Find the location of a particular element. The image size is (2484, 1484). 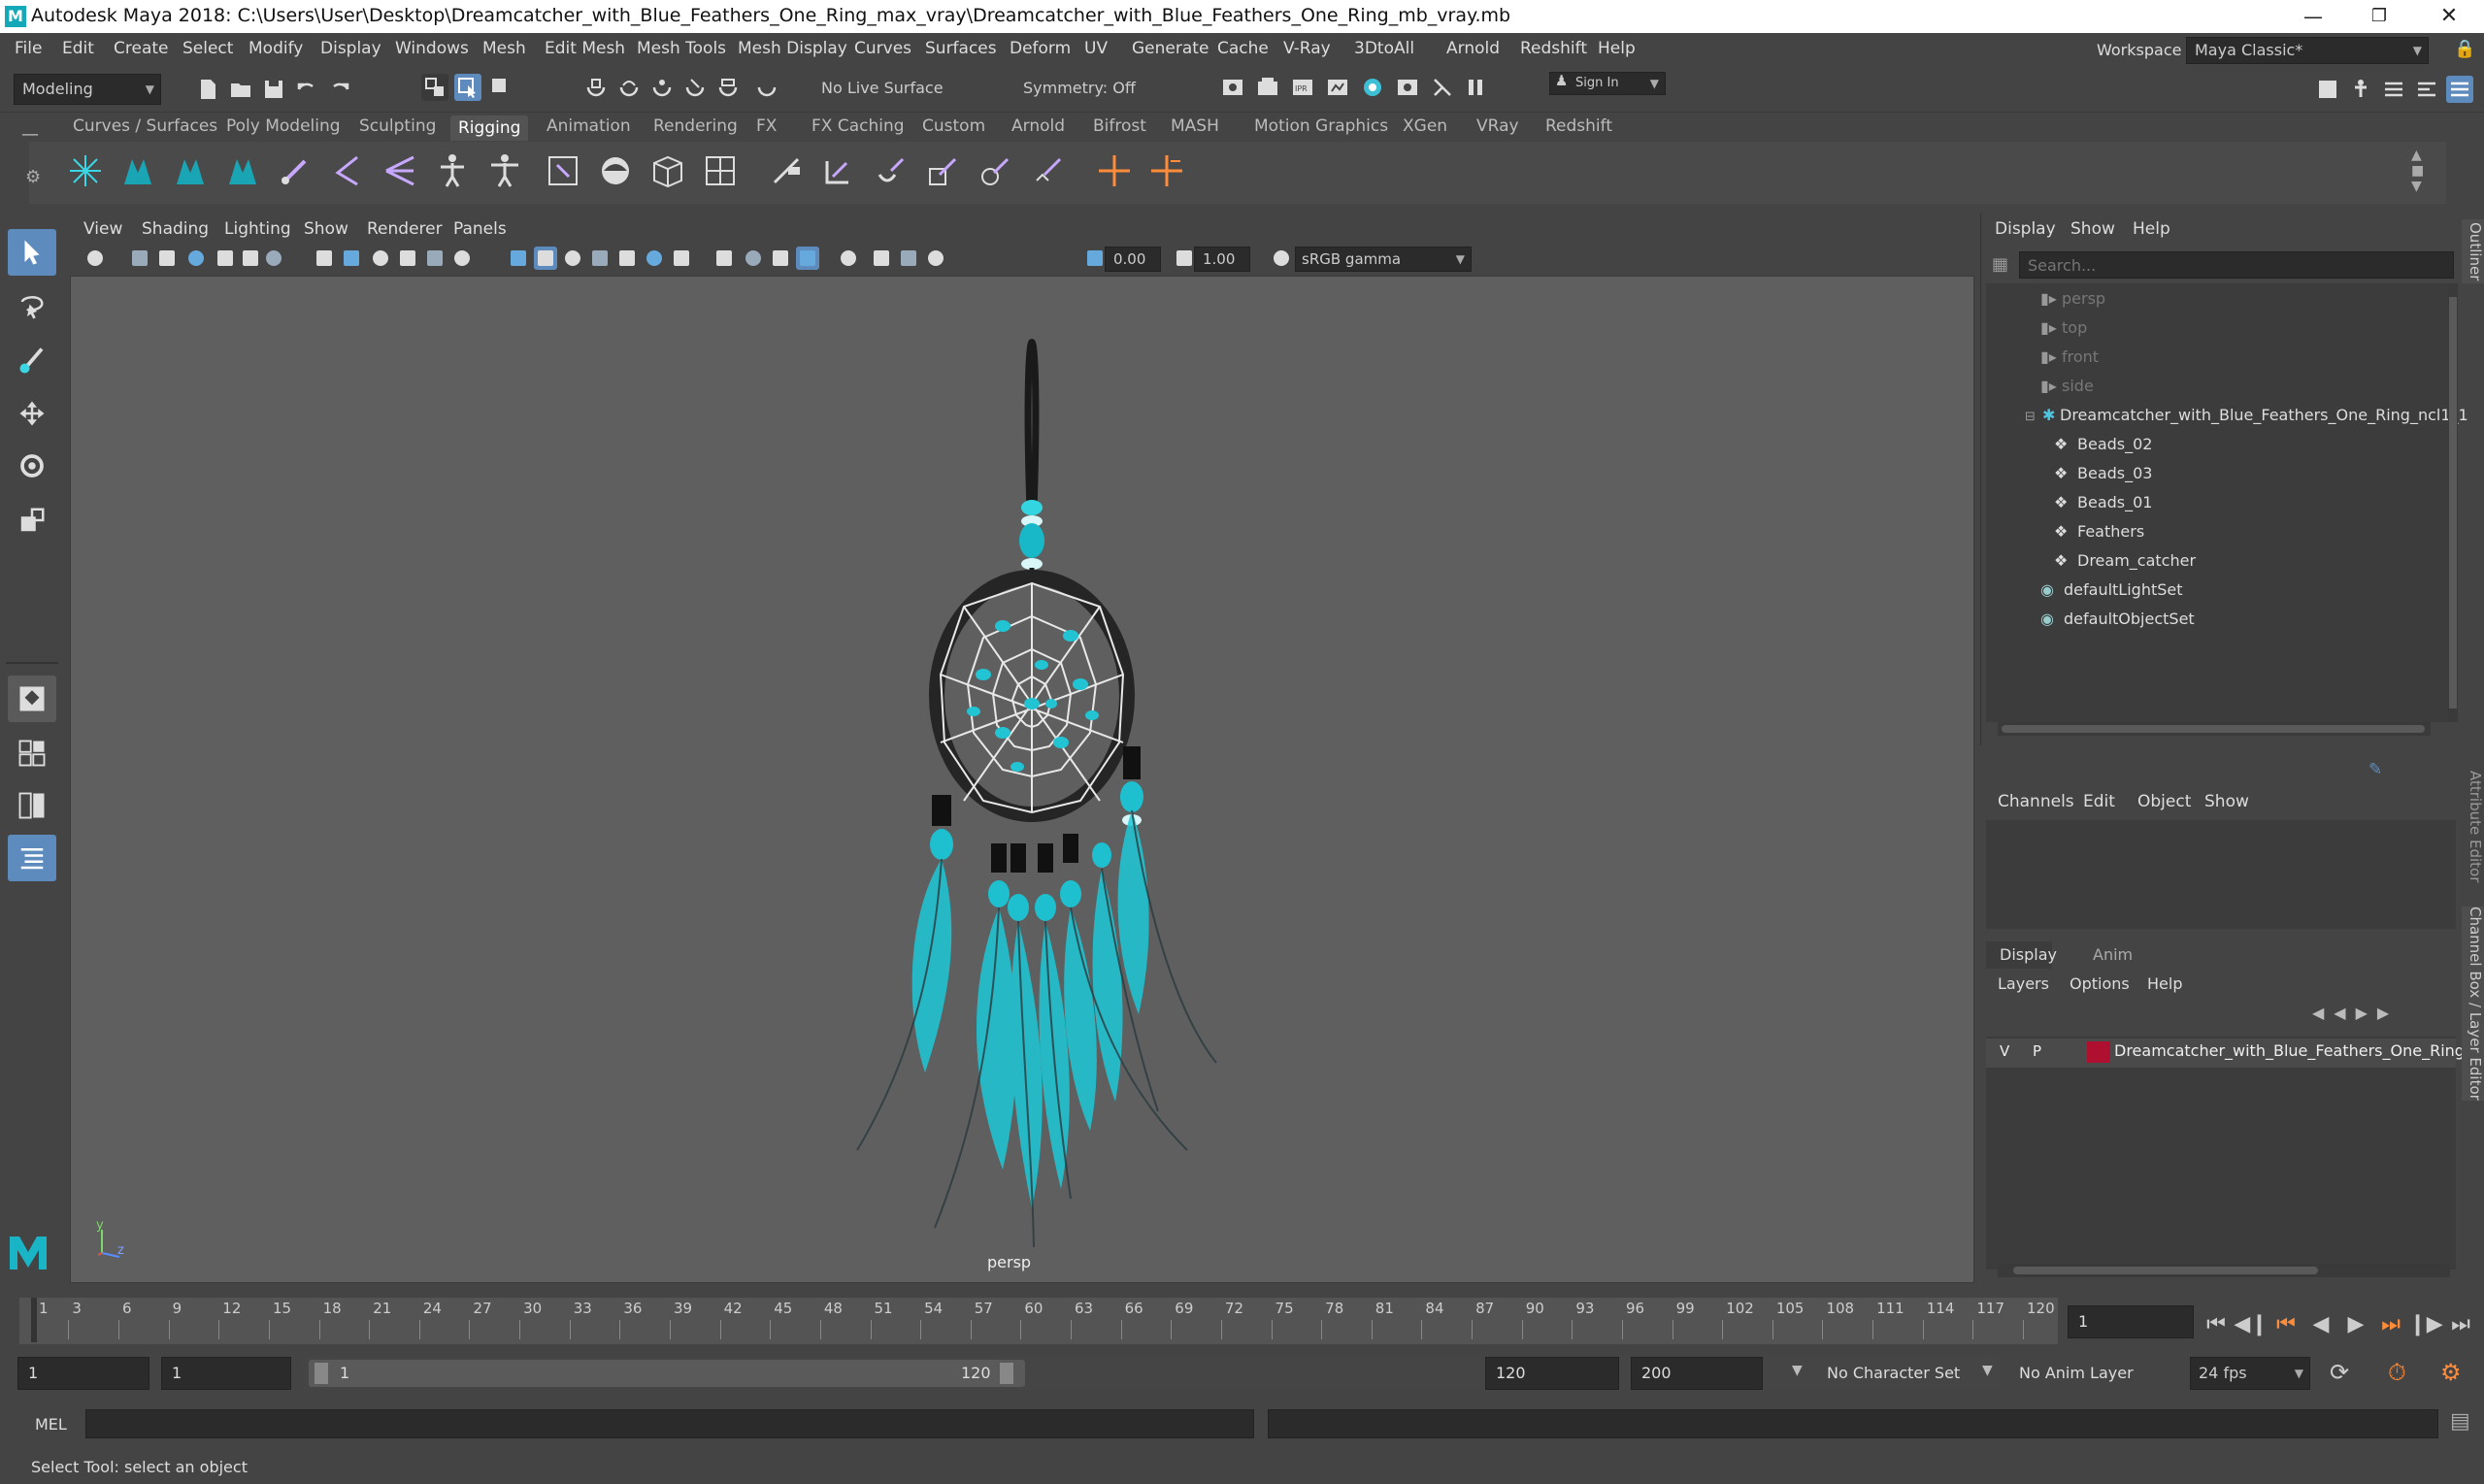

go-to-start-icon: ⏮ is located at coordinates (2216, 1323).